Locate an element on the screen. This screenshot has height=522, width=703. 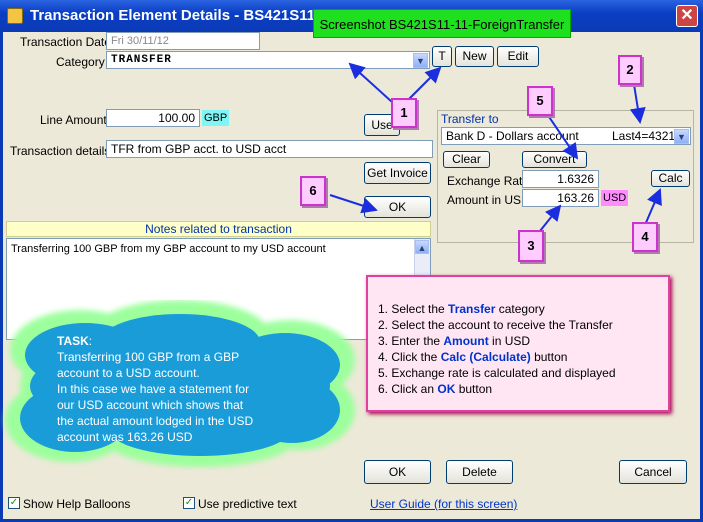
cancel-button: Cancel is located at coordinates (653, 472).